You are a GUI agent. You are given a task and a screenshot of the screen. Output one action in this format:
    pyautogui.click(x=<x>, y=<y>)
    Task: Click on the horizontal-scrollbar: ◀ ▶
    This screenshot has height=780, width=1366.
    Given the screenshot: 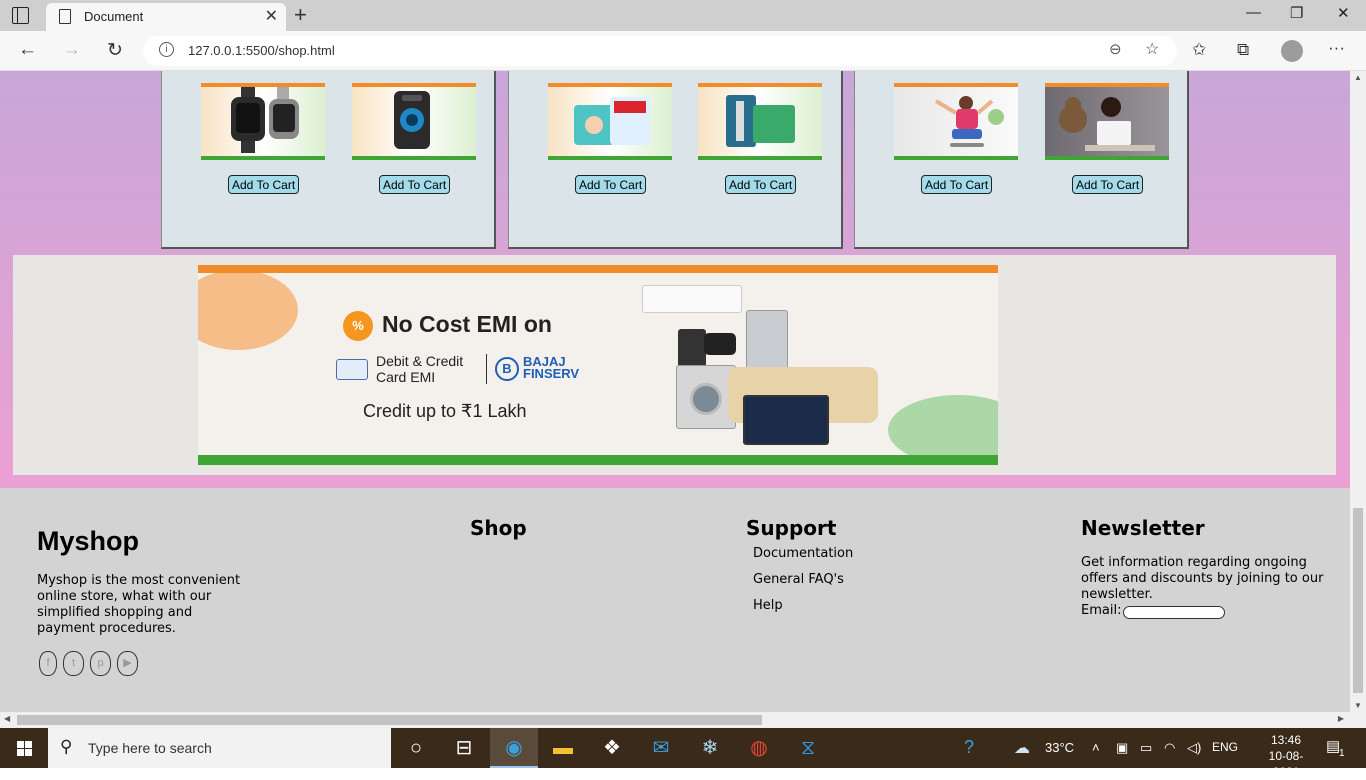 What is the action you would take?
    pyautogui.click(x=675, y=720)
    